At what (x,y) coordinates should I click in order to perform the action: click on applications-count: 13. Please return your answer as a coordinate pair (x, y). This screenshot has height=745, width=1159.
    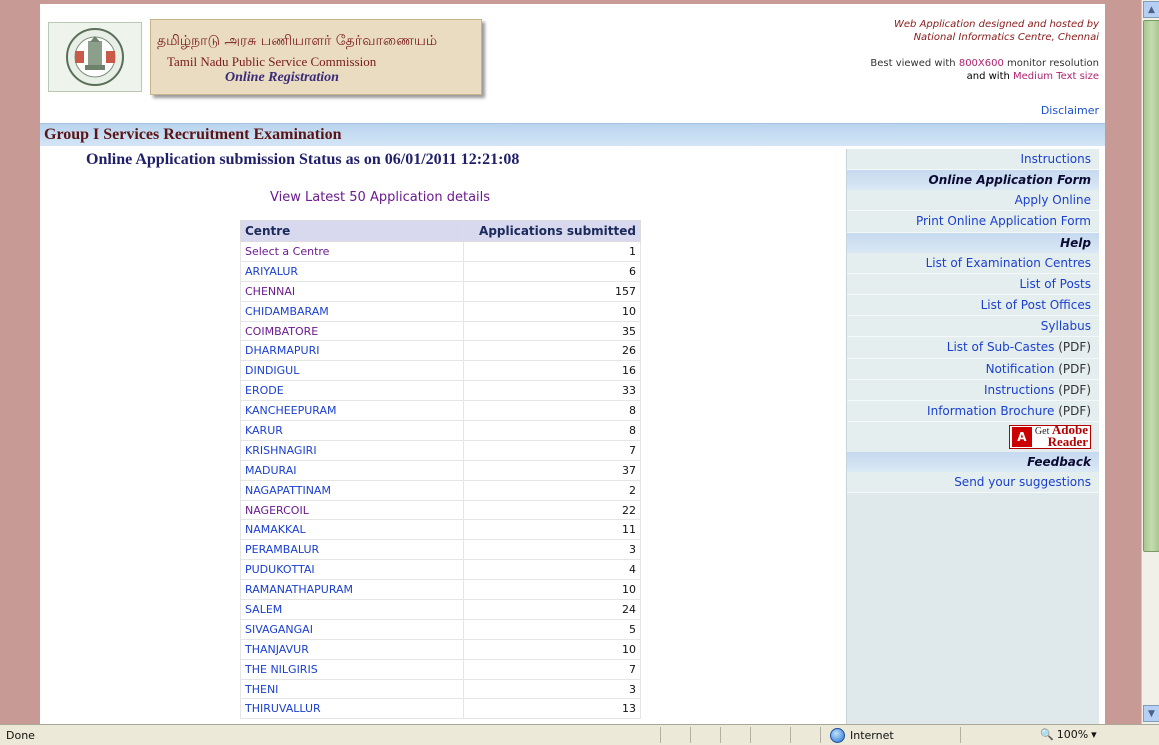
    Looking at the image, I should click on (552, 709).